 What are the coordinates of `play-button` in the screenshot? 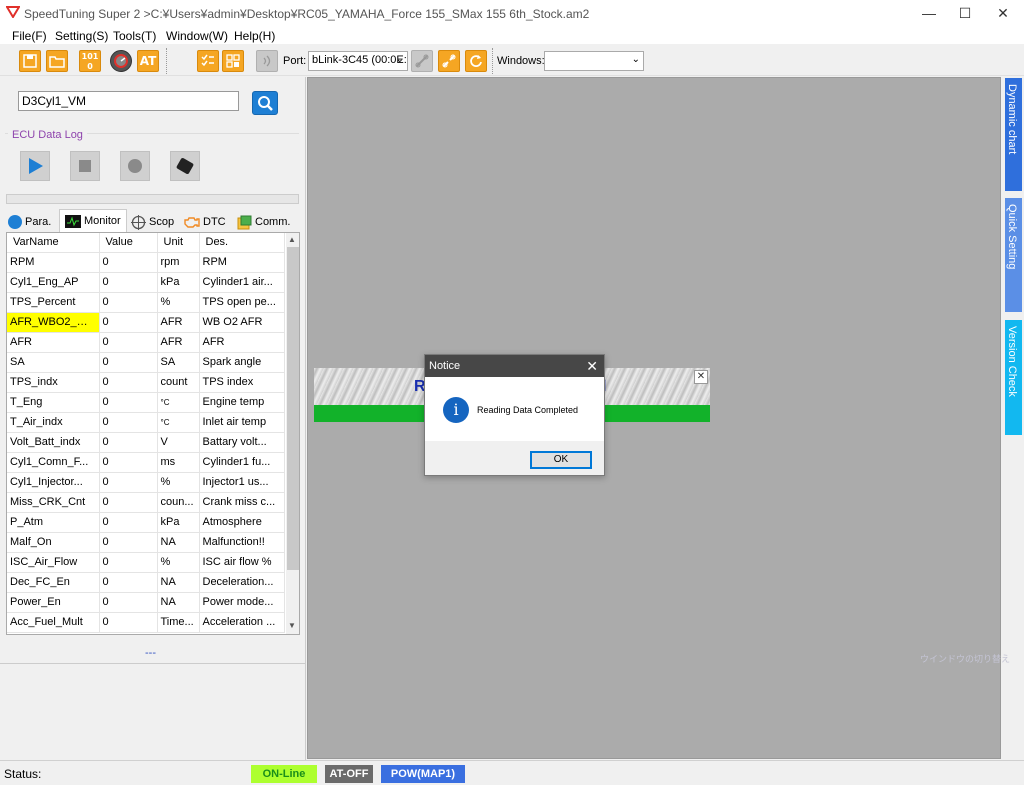 It's located at (35, 166).